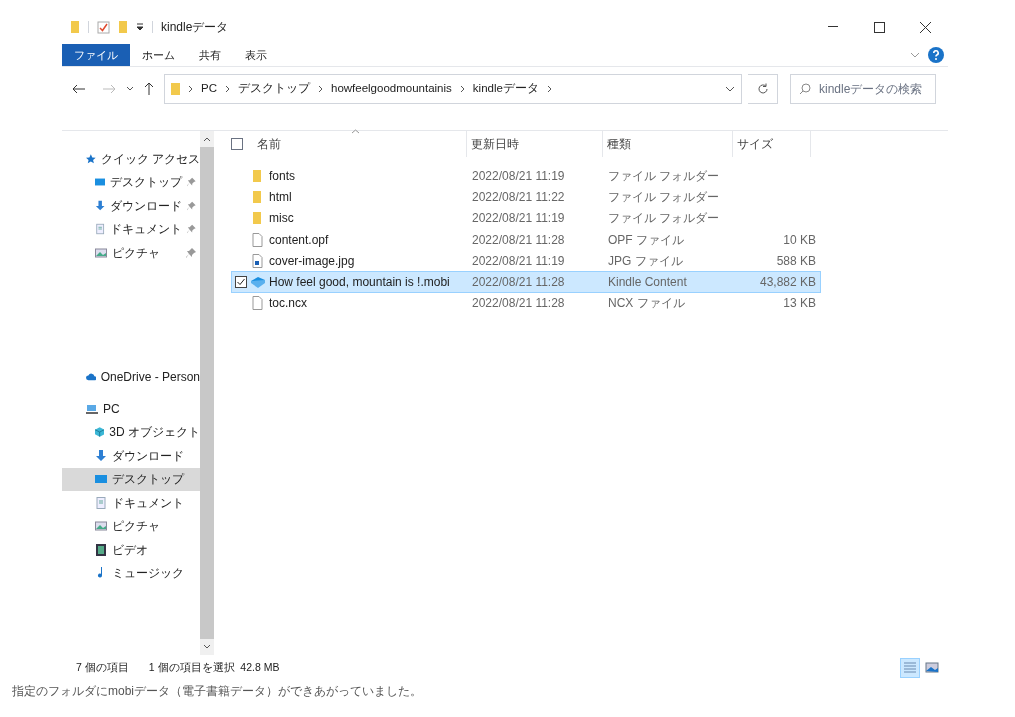  I want to click on address-bar: PC デスクトップ howfeelgoodmountainis kindleデータ, so click(453, 88).